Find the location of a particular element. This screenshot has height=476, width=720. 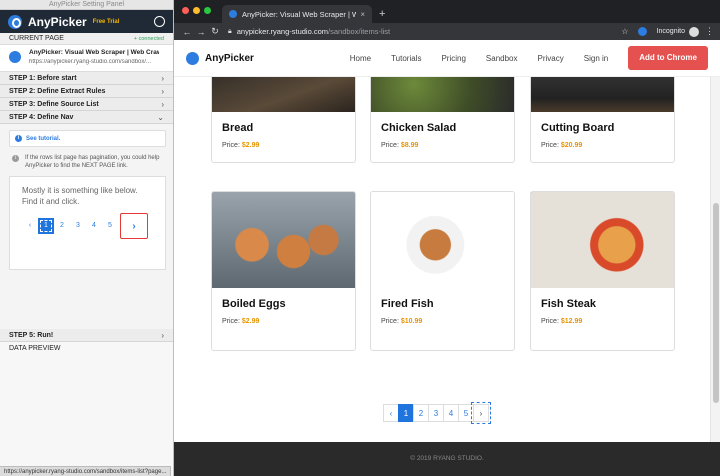

item-price: Price: $2.99 is located at coordinates (283, 145).